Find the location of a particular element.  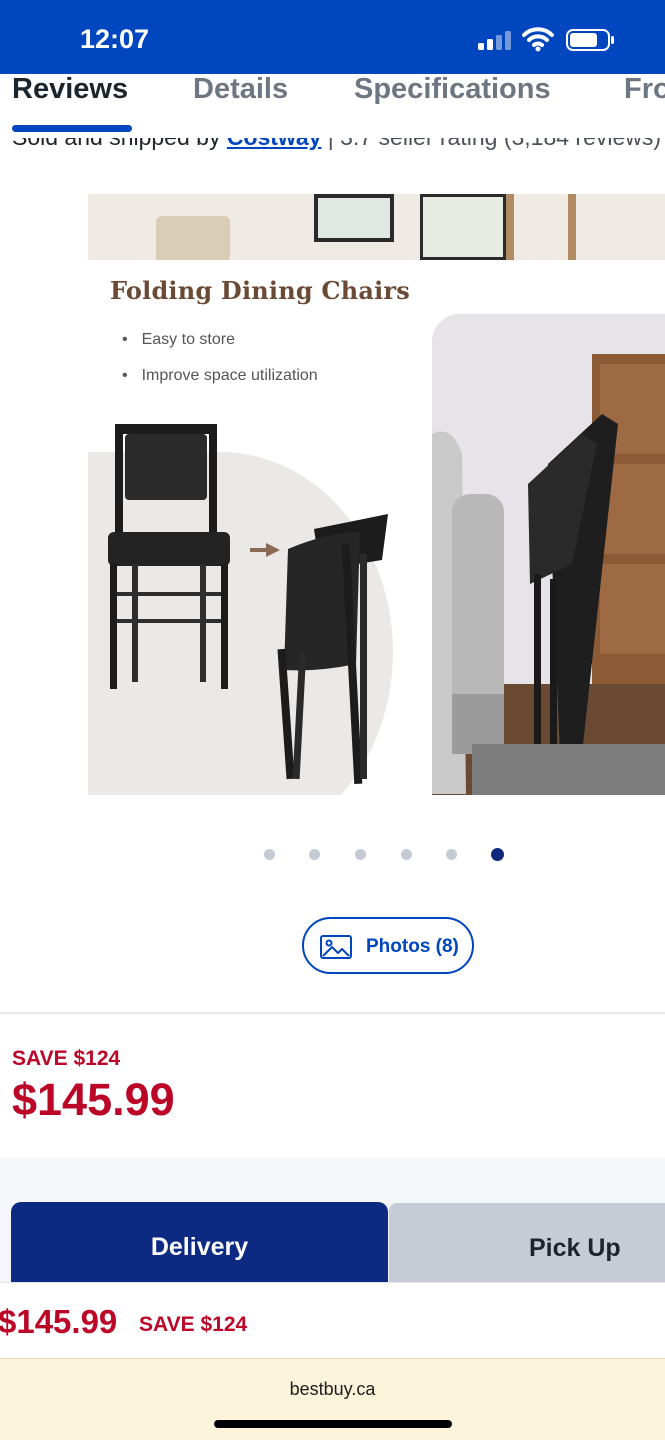

active-tab-indicator is located at coordinates (72, 128).